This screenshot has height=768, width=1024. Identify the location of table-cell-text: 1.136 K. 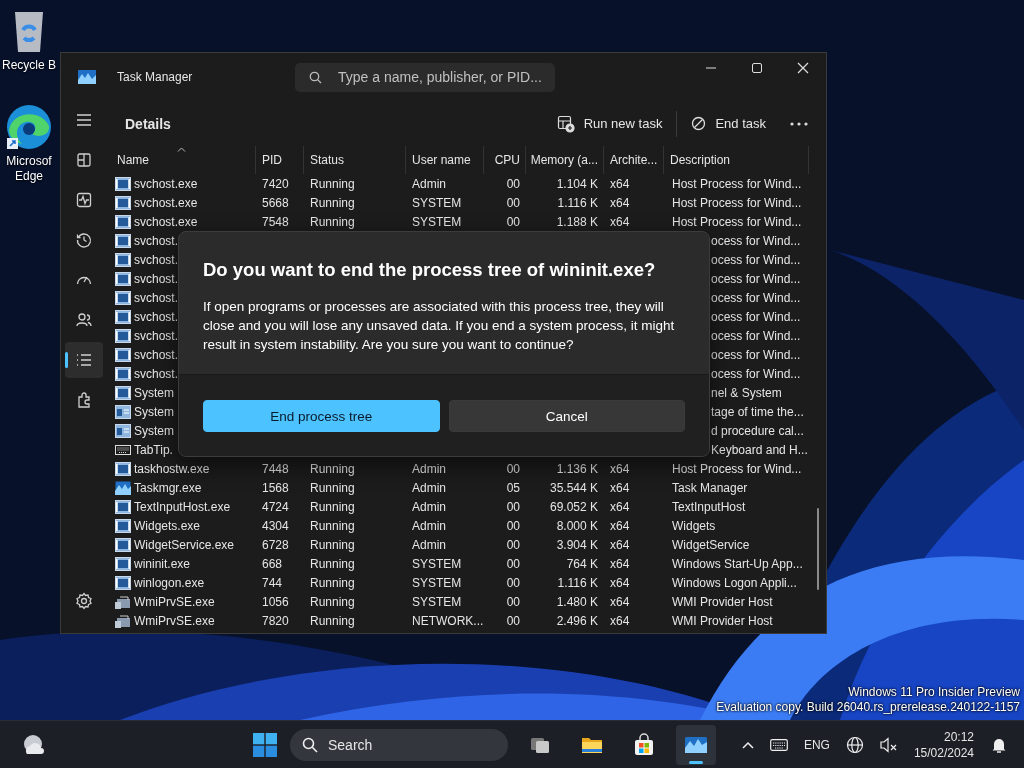
(577, 468).